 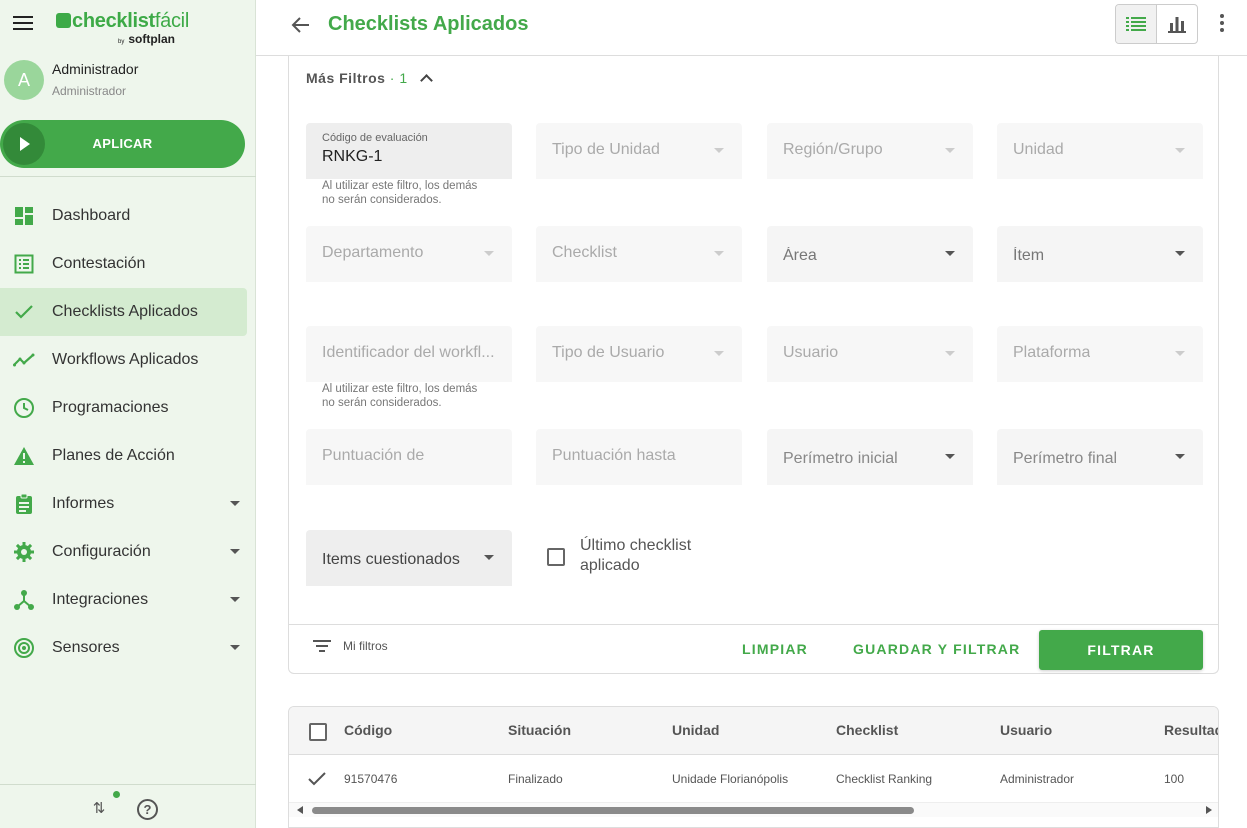 What do you see at coordinates (152, 39) in the screenshot?
I see `logo-brand-text: softplan` at bounding box center [152, 39].